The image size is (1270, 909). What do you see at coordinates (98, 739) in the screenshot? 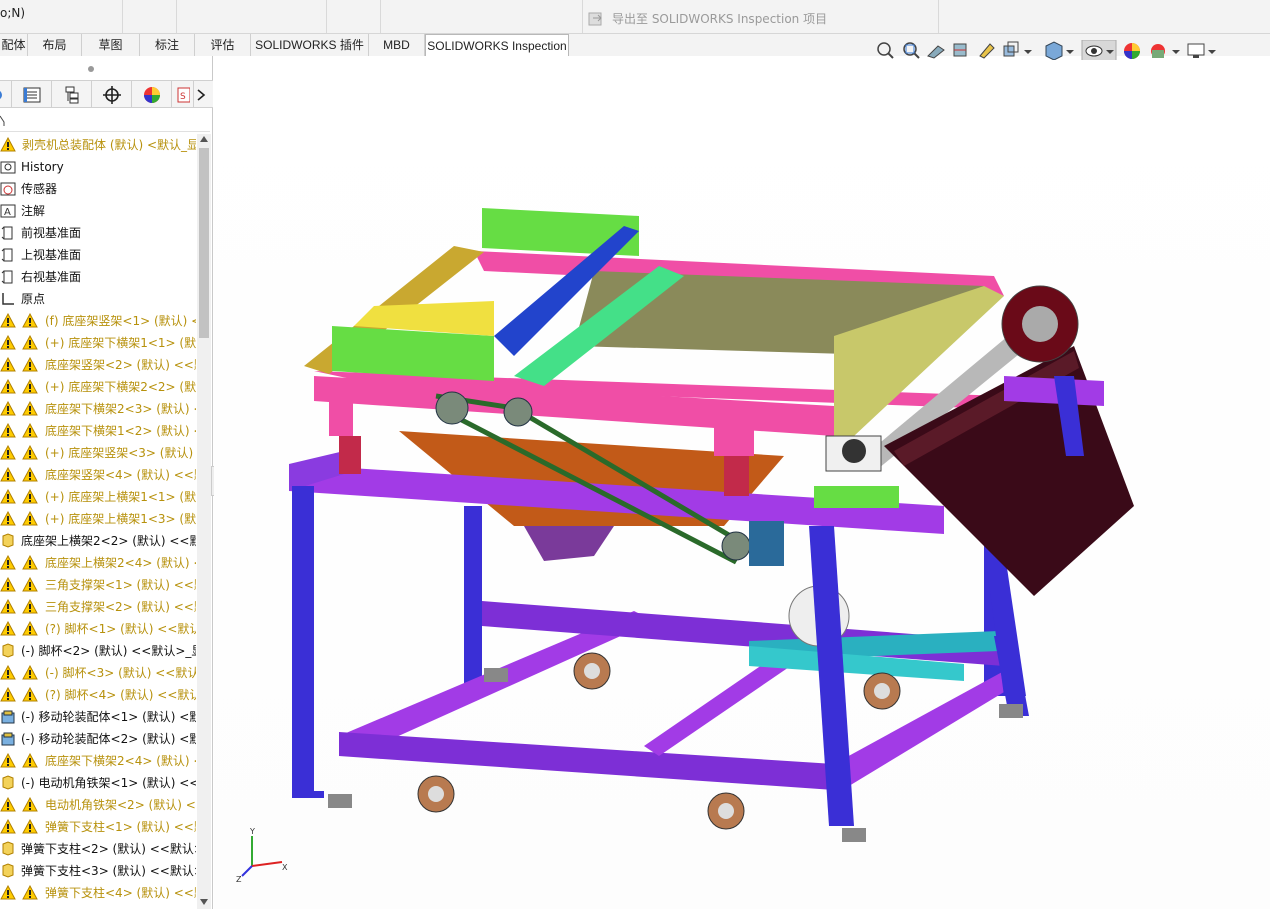
I see `tree-item: (-) 移动轮装配体<2> (默认) <默` at bounding box center [98, 739].